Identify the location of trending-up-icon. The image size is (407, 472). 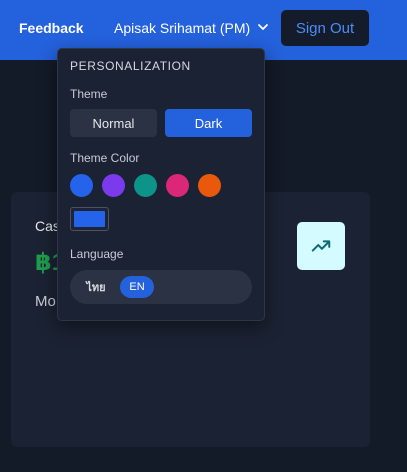
(321, 246).